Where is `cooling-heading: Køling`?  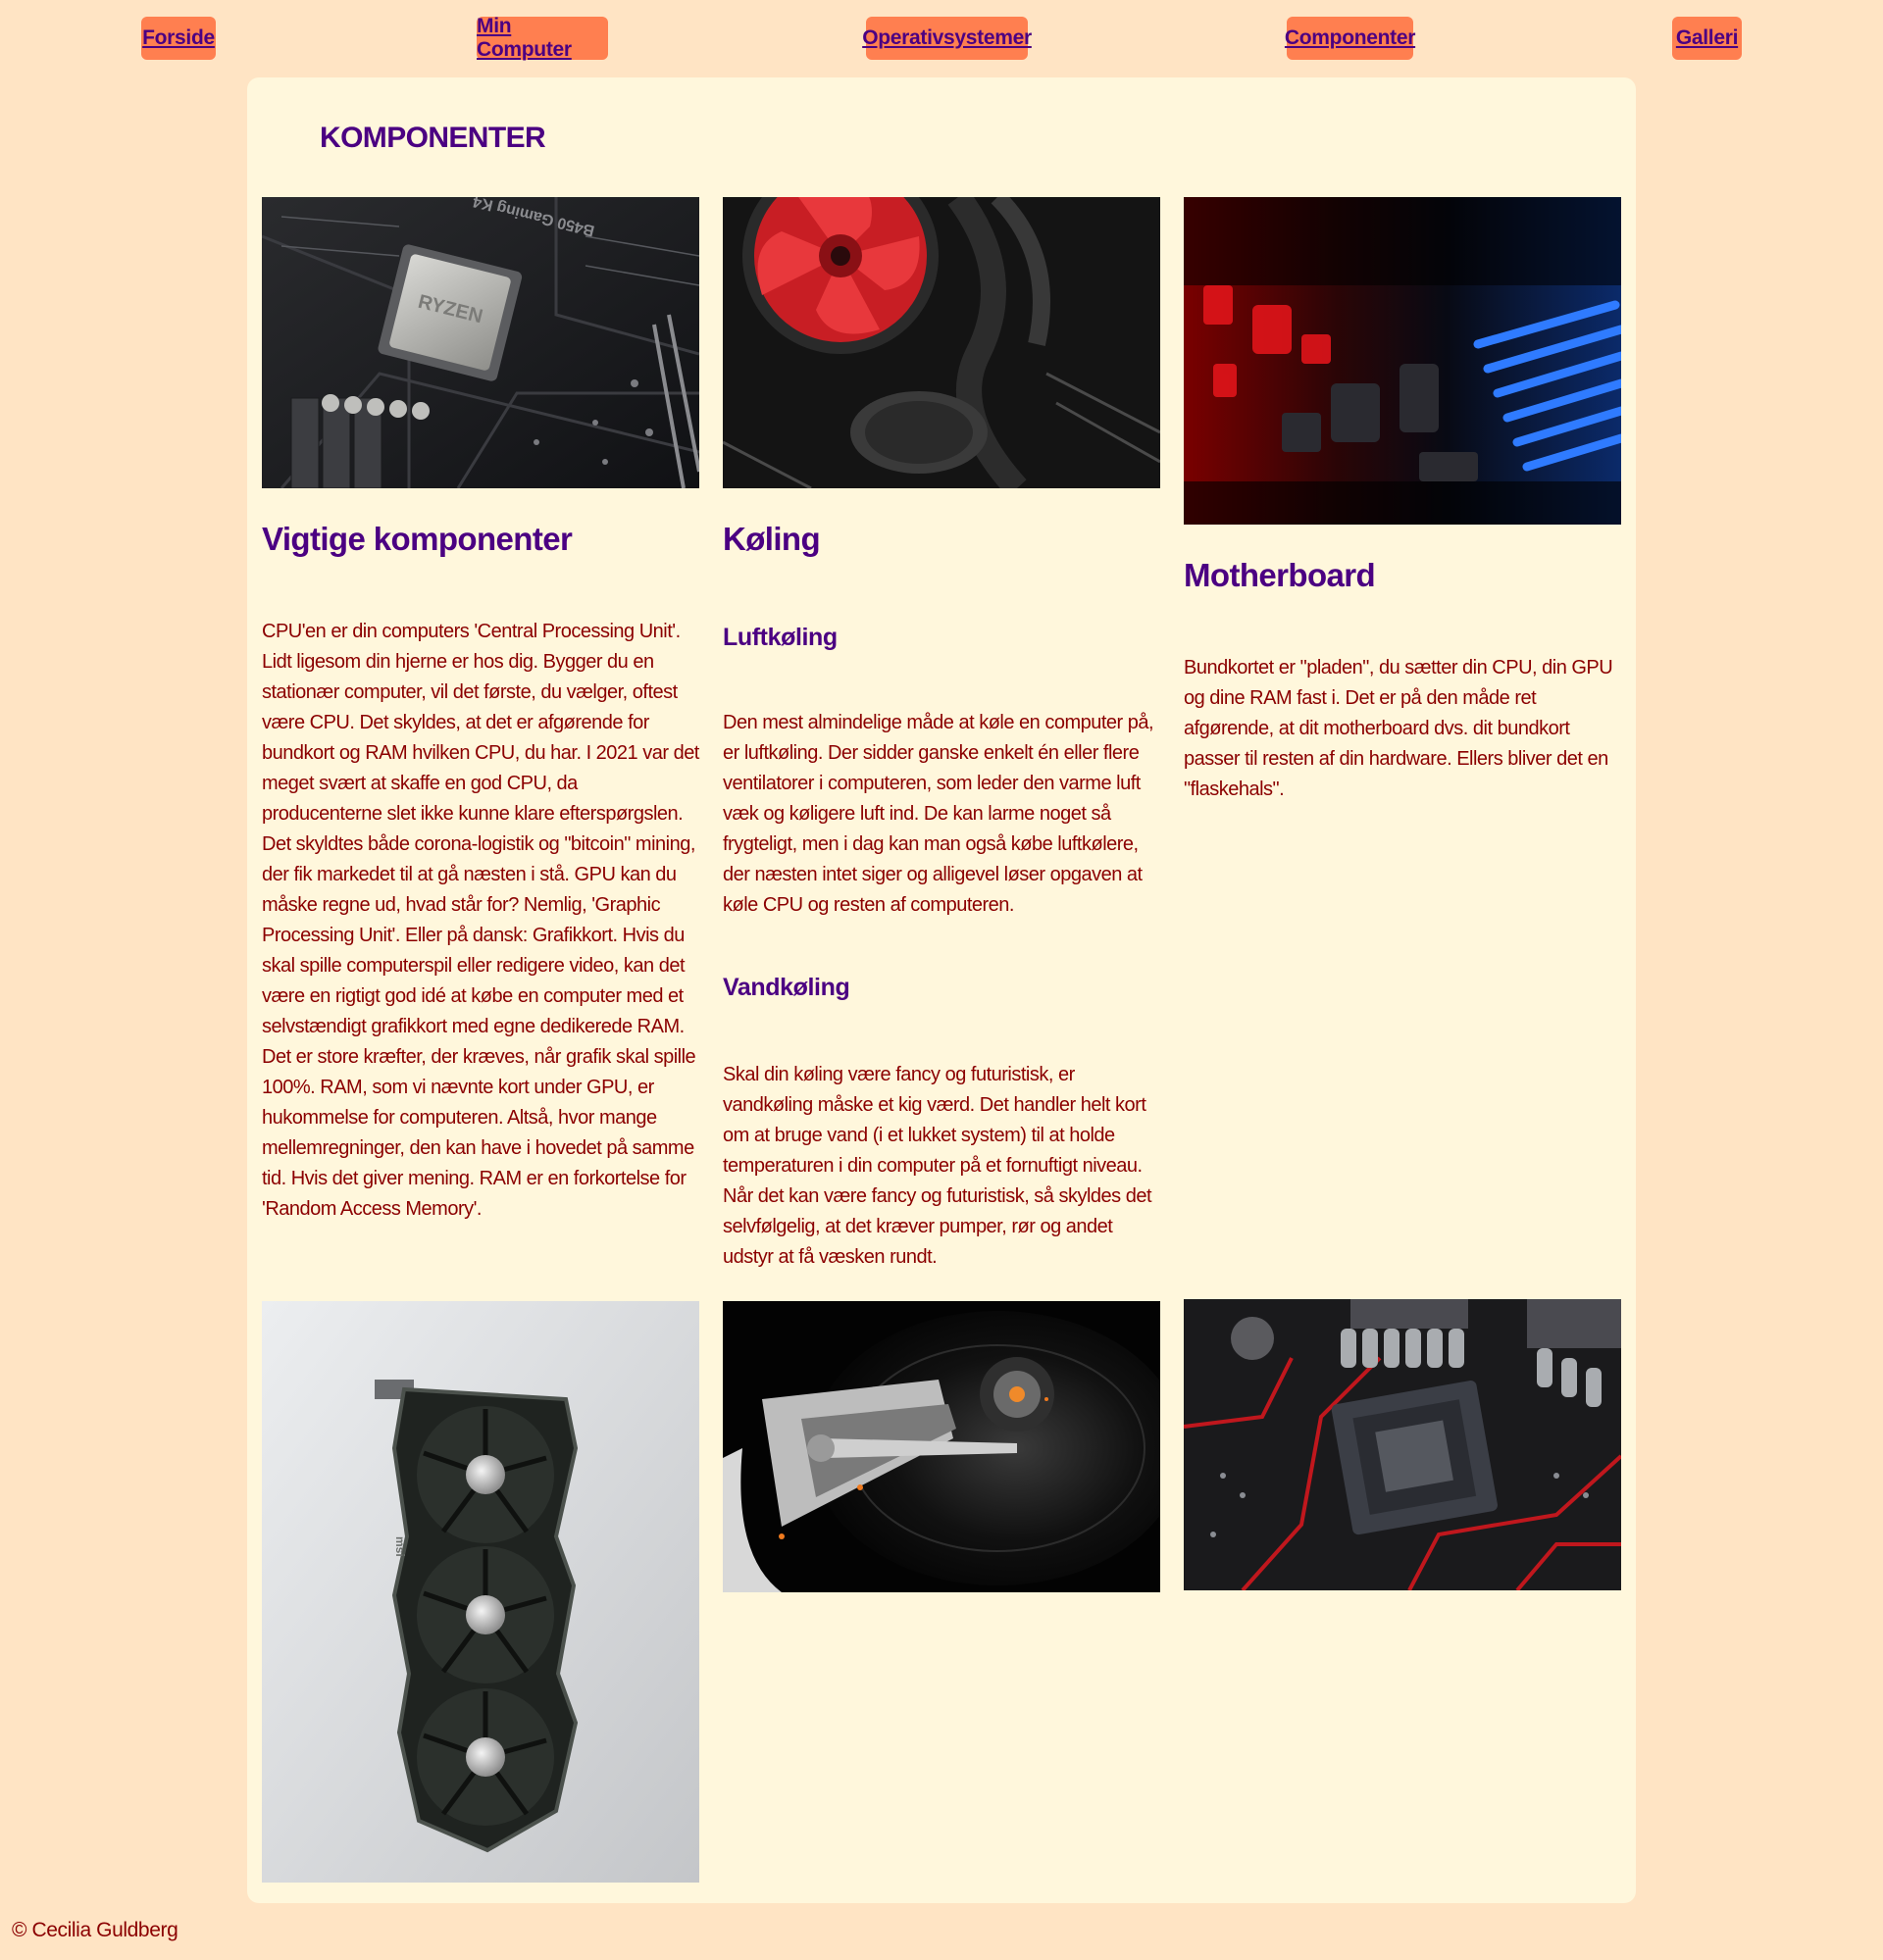 cooling-heading: Køling is located at coordinates (772, 539).